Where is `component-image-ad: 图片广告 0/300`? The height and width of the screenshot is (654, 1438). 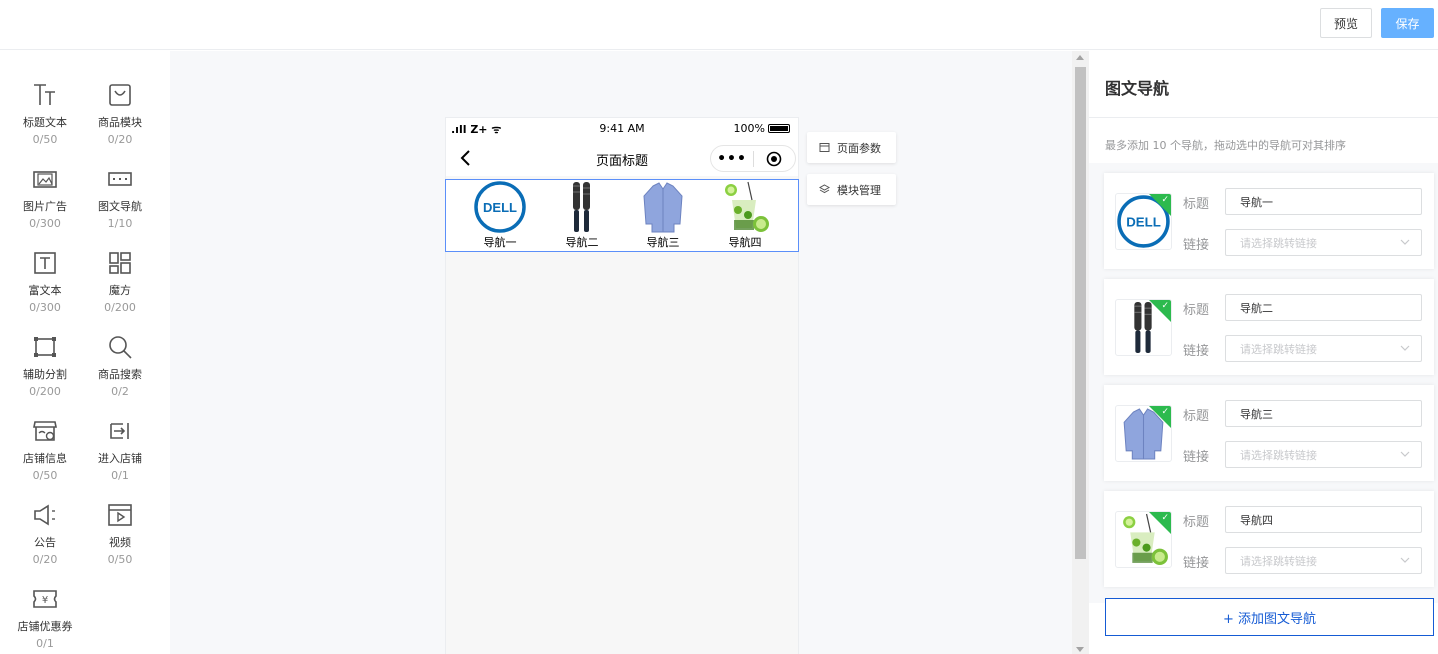 component-image-ad: 图片广告 0/300 is located at coordinates (45, 196).